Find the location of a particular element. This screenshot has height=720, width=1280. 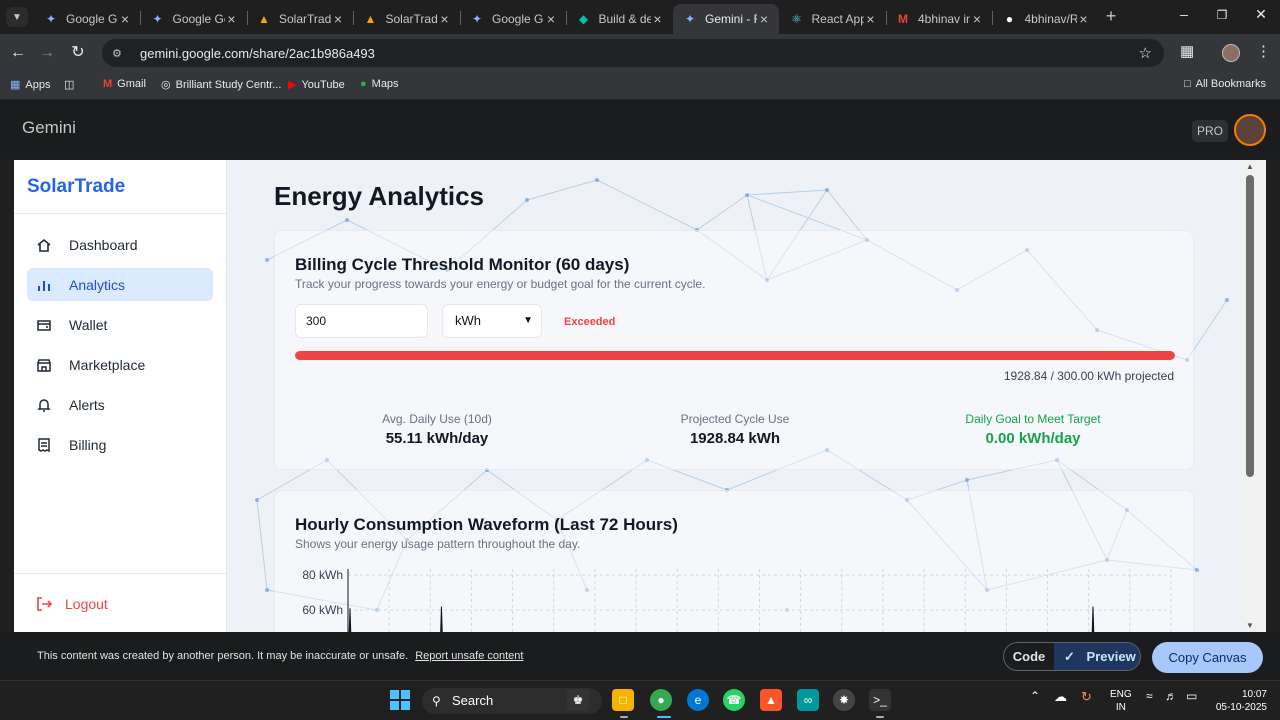

unit-select: kWh ▼ is located at coordinates (492, 321).